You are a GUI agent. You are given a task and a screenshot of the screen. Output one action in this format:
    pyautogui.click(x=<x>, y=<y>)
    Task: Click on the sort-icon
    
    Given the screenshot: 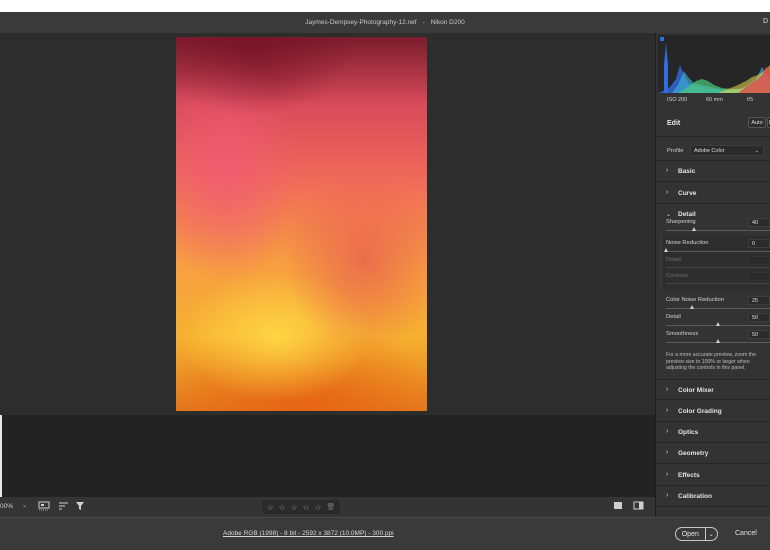 What is the action you would take?
    pyautogui.click(x=63, y=507)
    